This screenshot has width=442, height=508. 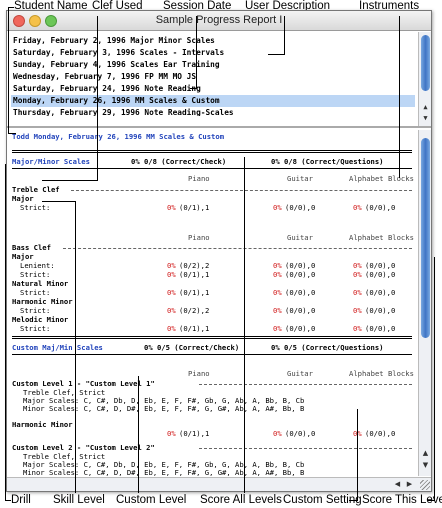 I want to click on resize-grip-icon, so click(x=425, y=485).